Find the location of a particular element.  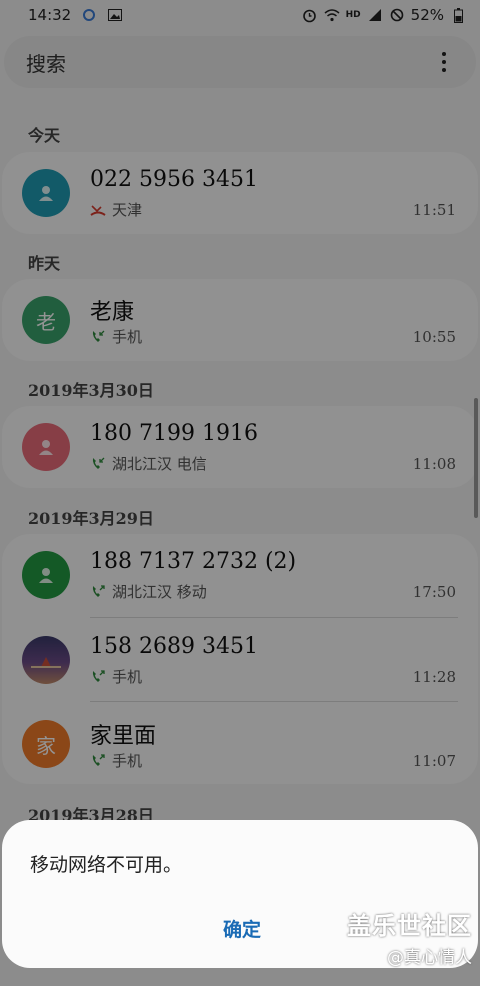

ok-button: 确定 is located at coordinates (242, 928).